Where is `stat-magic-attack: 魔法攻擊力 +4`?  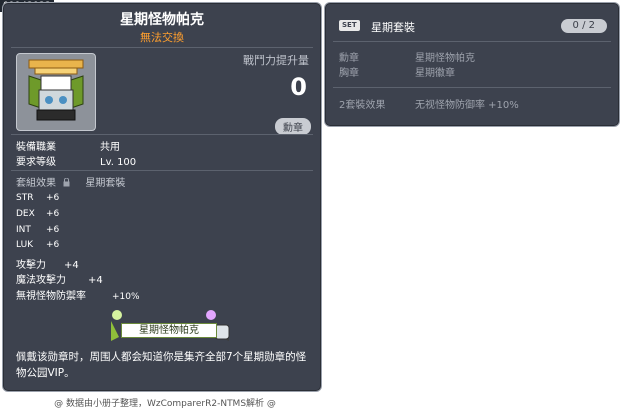
stat-magic-attack: 魔法攻擊力 +4 is located at coordinates (59, 280).